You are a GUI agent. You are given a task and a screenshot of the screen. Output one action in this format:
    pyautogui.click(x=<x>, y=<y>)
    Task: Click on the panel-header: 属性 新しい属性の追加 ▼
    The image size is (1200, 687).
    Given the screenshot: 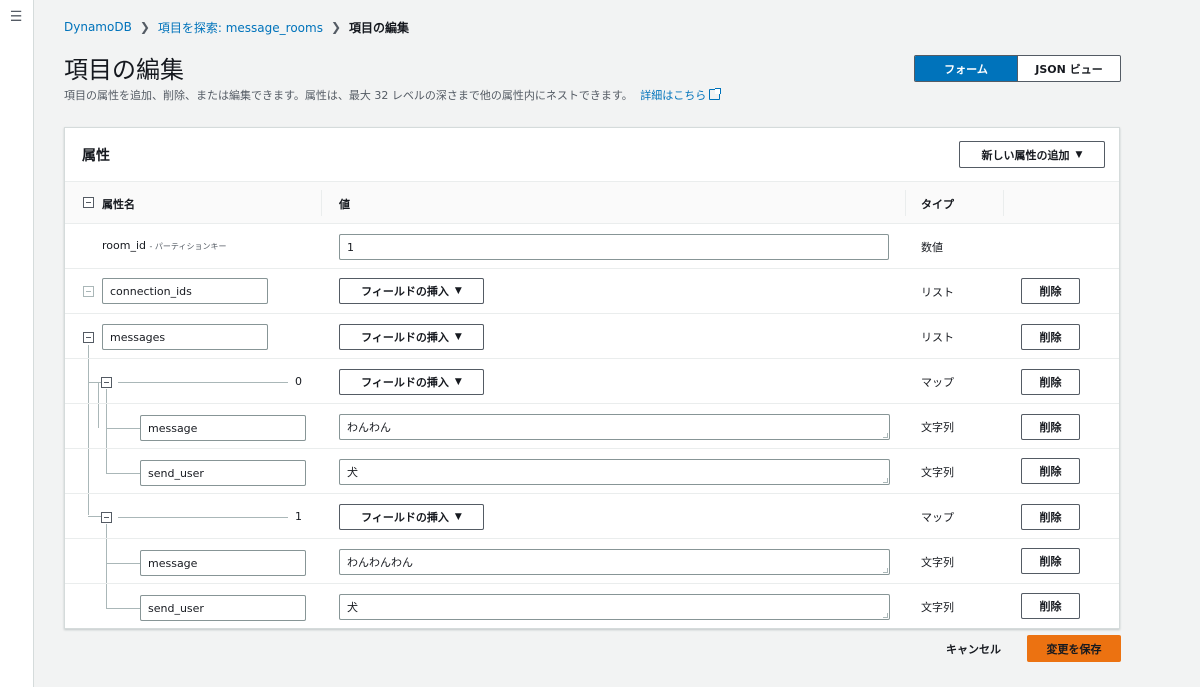 What is the action you would take?
    pyautogui.click(x=592, y=155)
    